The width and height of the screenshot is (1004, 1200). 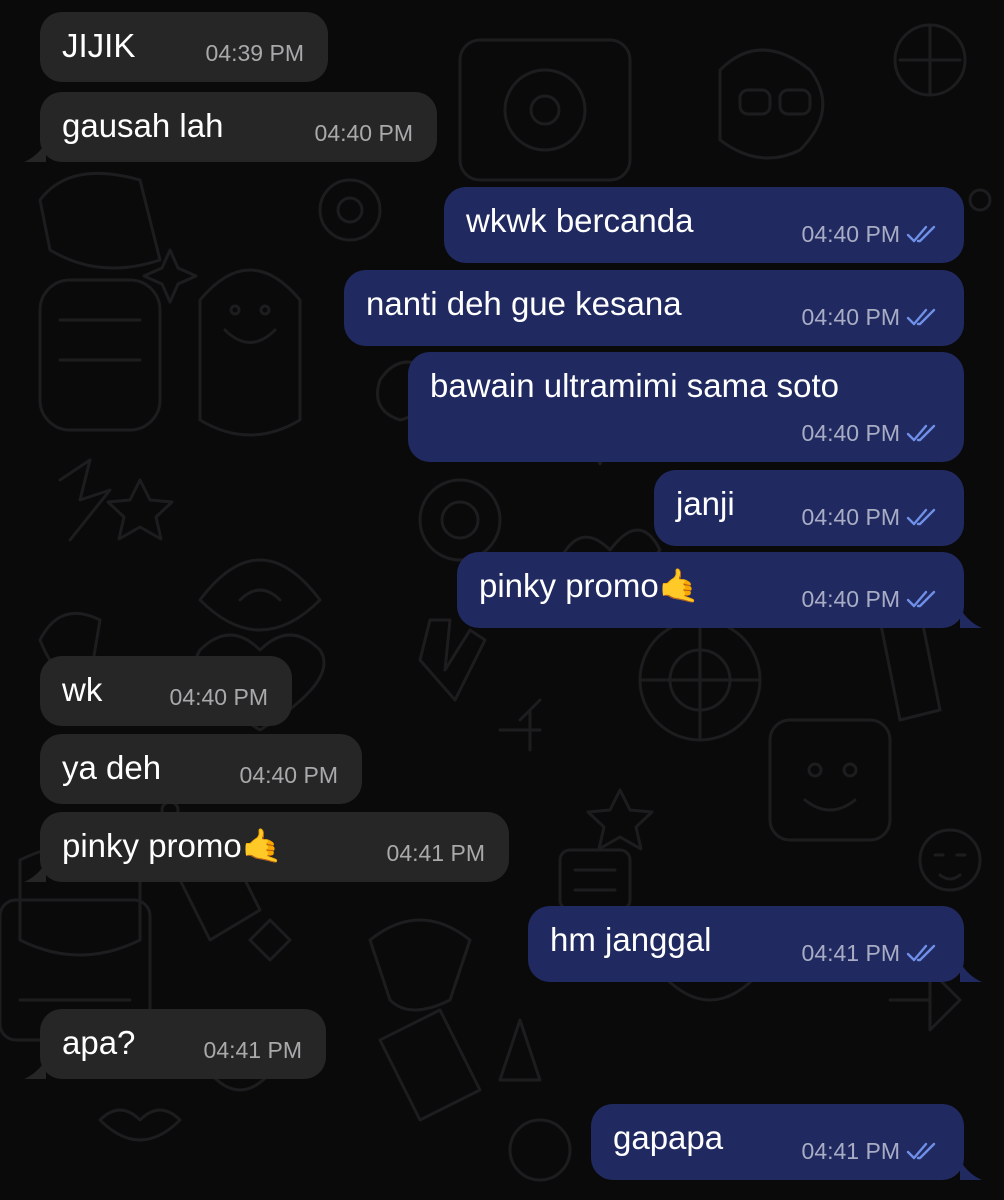 I want to click on outgoing-message-bubble: hm janggal 04:41 PM, so click(x=746, y=944).